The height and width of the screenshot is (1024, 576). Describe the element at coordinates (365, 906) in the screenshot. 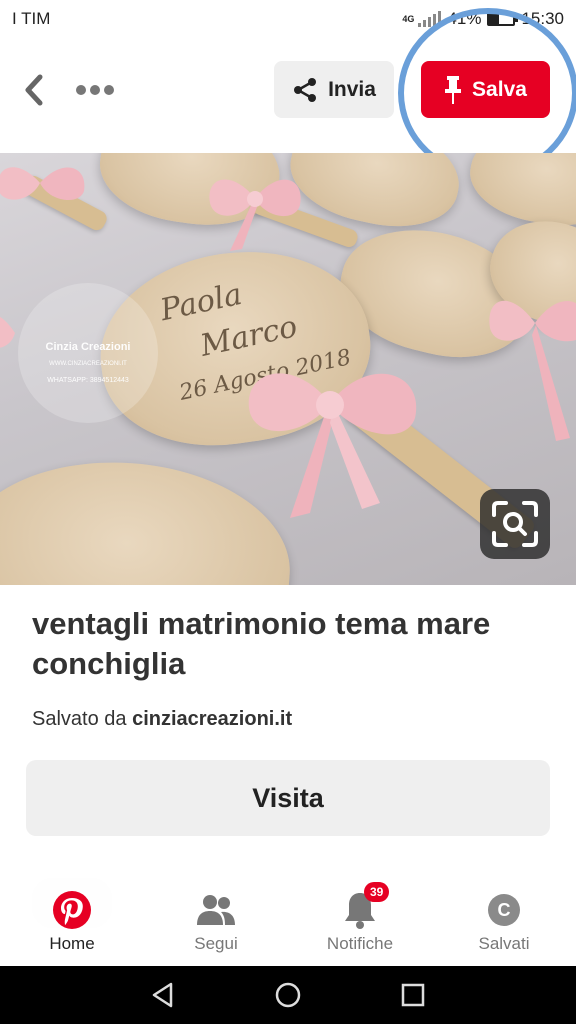

I see `bell-icon: 39` at that location.